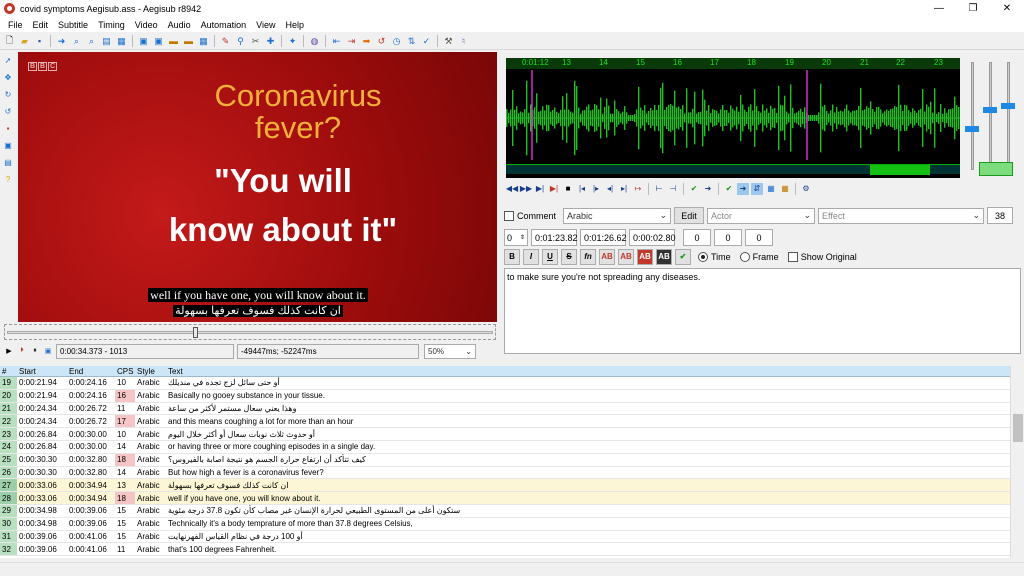 The width and height of the screenshot is (1024, 576). I want to click on rotate-z-icon: ↻, so click(8, 94).